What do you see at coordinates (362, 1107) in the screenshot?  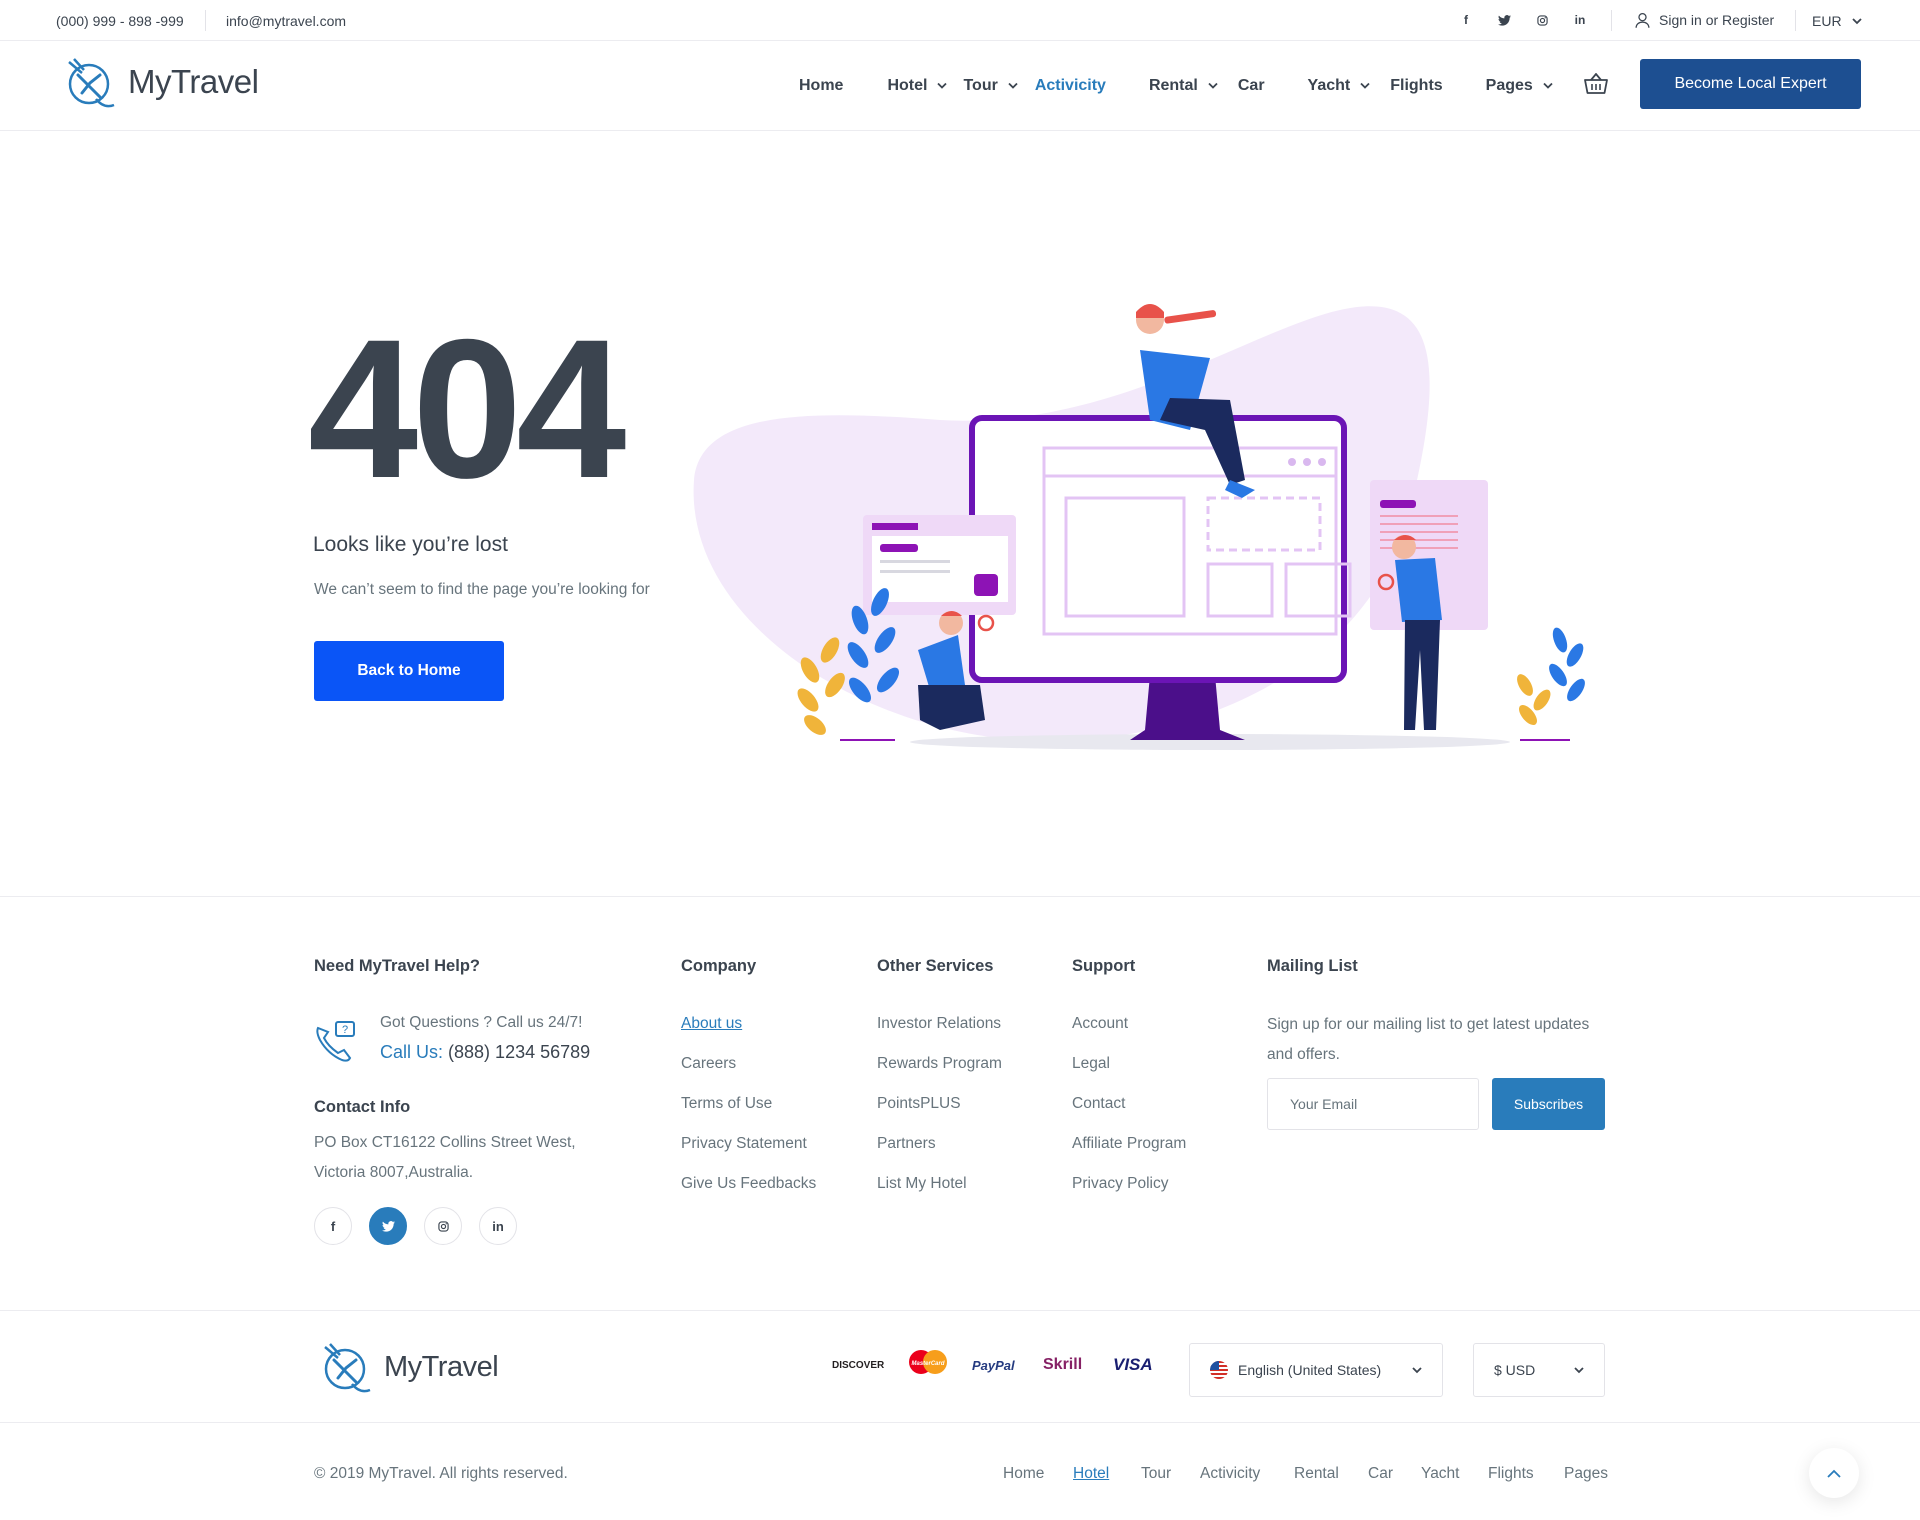 I see `contact-info-title: Contact Info` at bounding box center [362, 1107].